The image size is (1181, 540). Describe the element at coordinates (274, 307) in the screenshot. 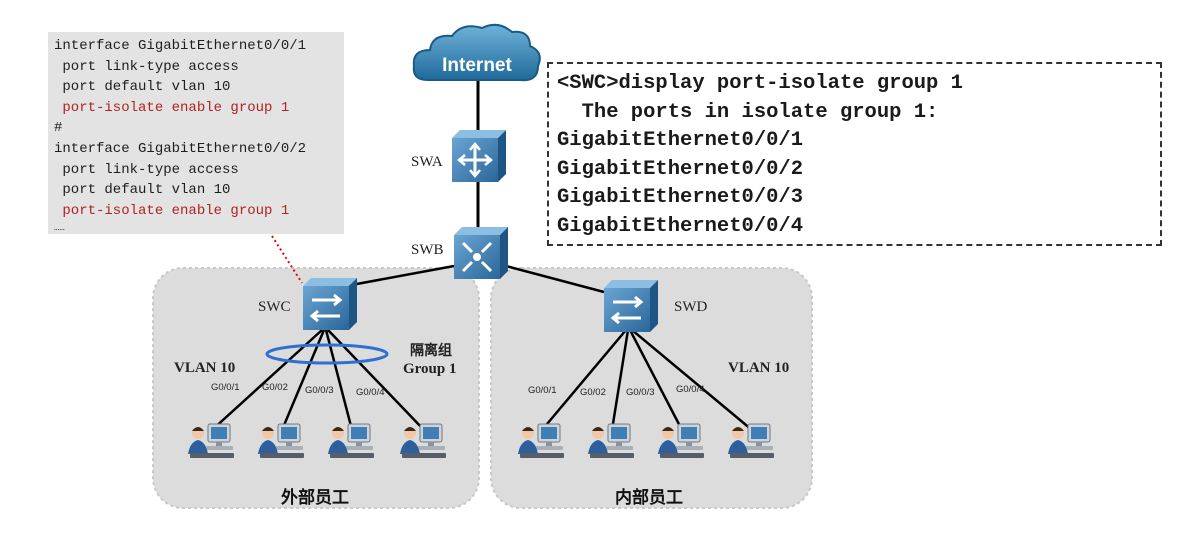

I see `swc-label: SWC` at that location.